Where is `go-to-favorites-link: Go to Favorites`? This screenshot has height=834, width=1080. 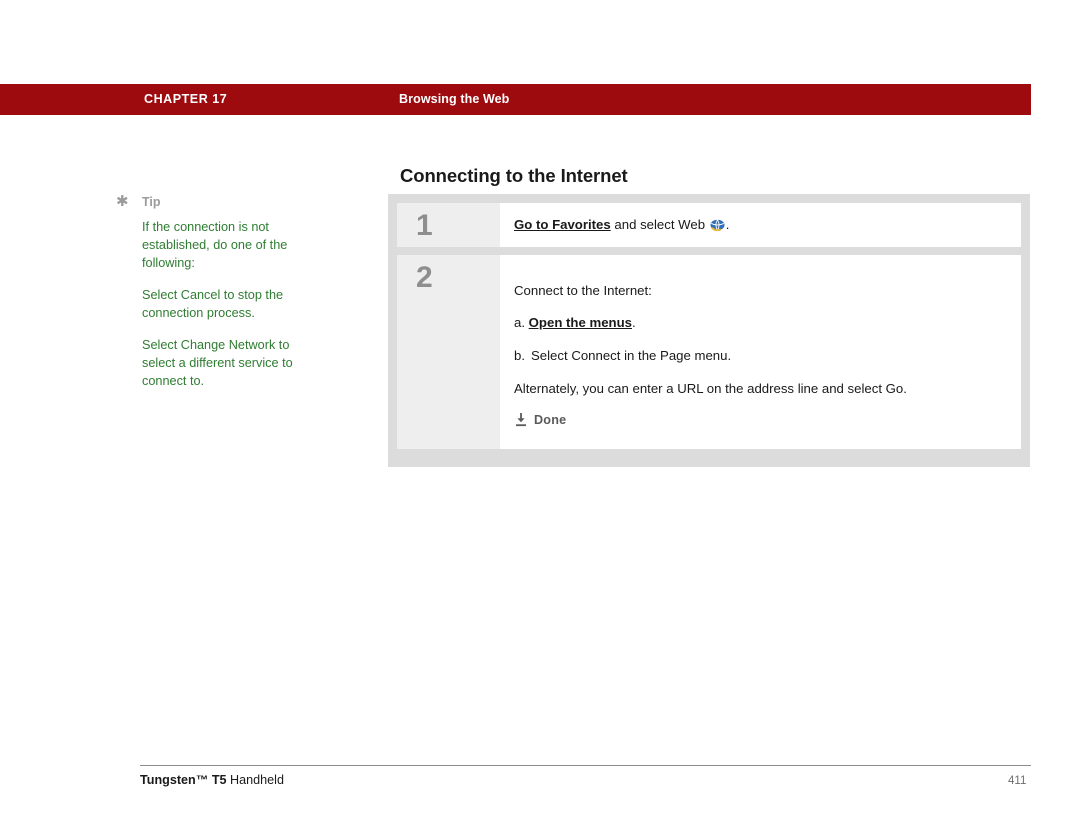 go-to-favorites-link: Go to Favorites is located at coordinates (562, 224).